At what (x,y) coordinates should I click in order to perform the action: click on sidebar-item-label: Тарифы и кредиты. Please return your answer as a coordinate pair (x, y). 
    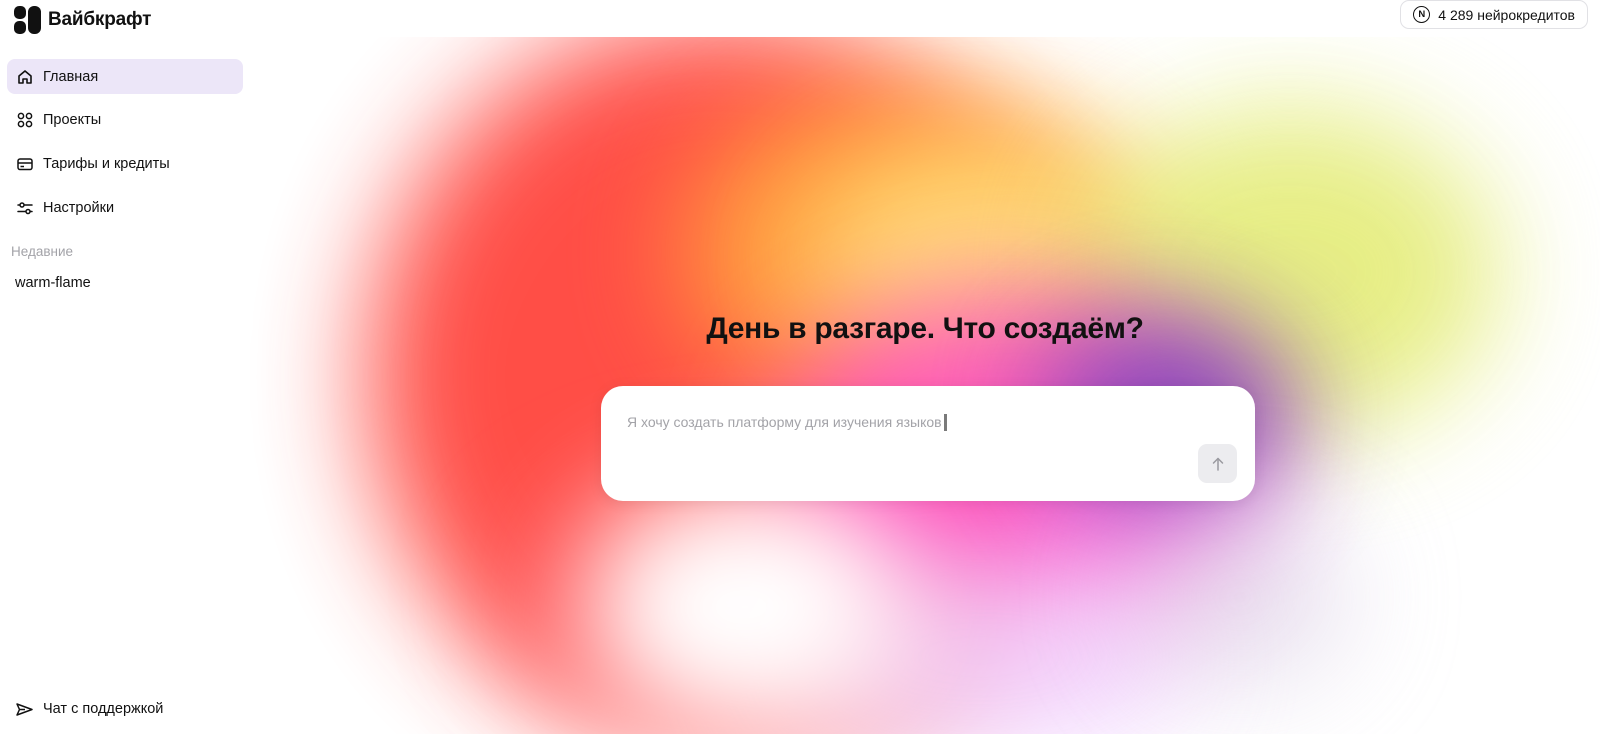
    Looking at the image, I should click on (106, 163).